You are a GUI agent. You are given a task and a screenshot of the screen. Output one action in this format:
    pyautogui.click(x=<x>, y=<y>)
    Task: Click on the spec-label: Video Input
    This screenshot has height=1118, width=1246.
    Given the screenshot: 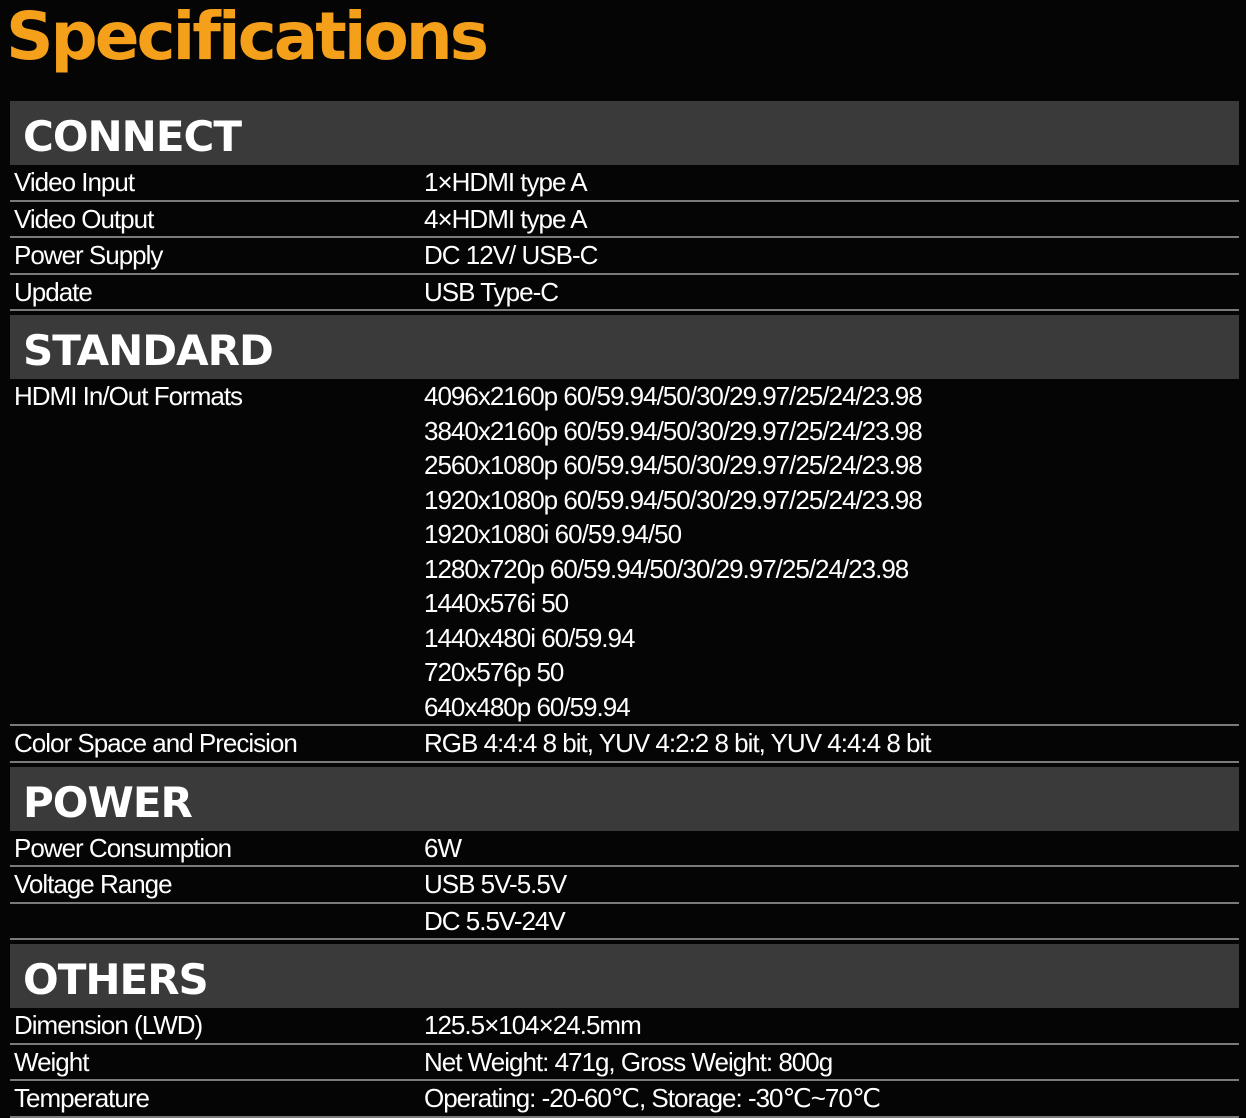 What is the action you would take?
    pyautogui.click(x=74, y=182)
    